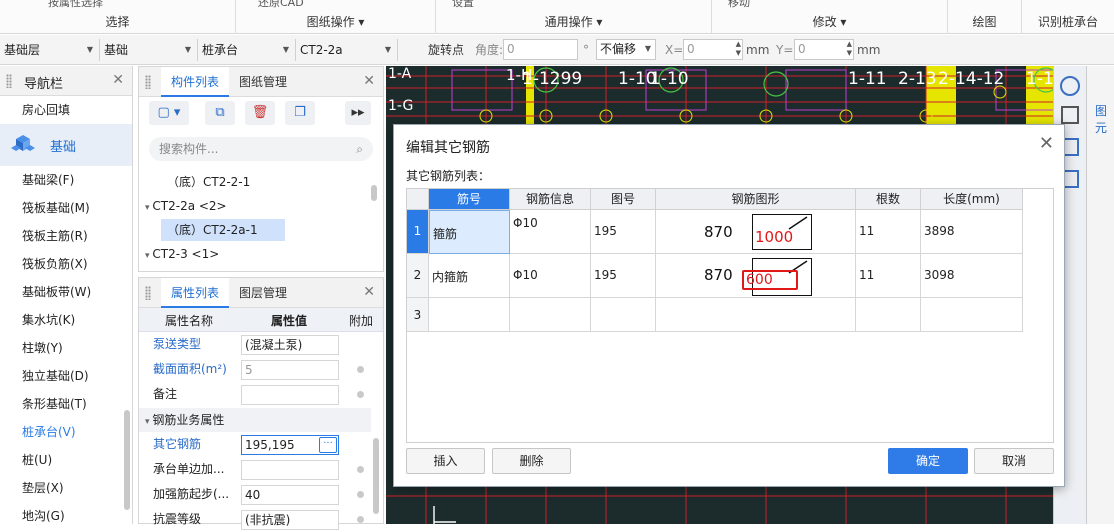 The width and height of the screenshot is (1114, 532). What do you see at coordinates (263, 293) in the screenshot?
I see `tab-layer-manage: 图层管理` at bounding box center [263, 293].